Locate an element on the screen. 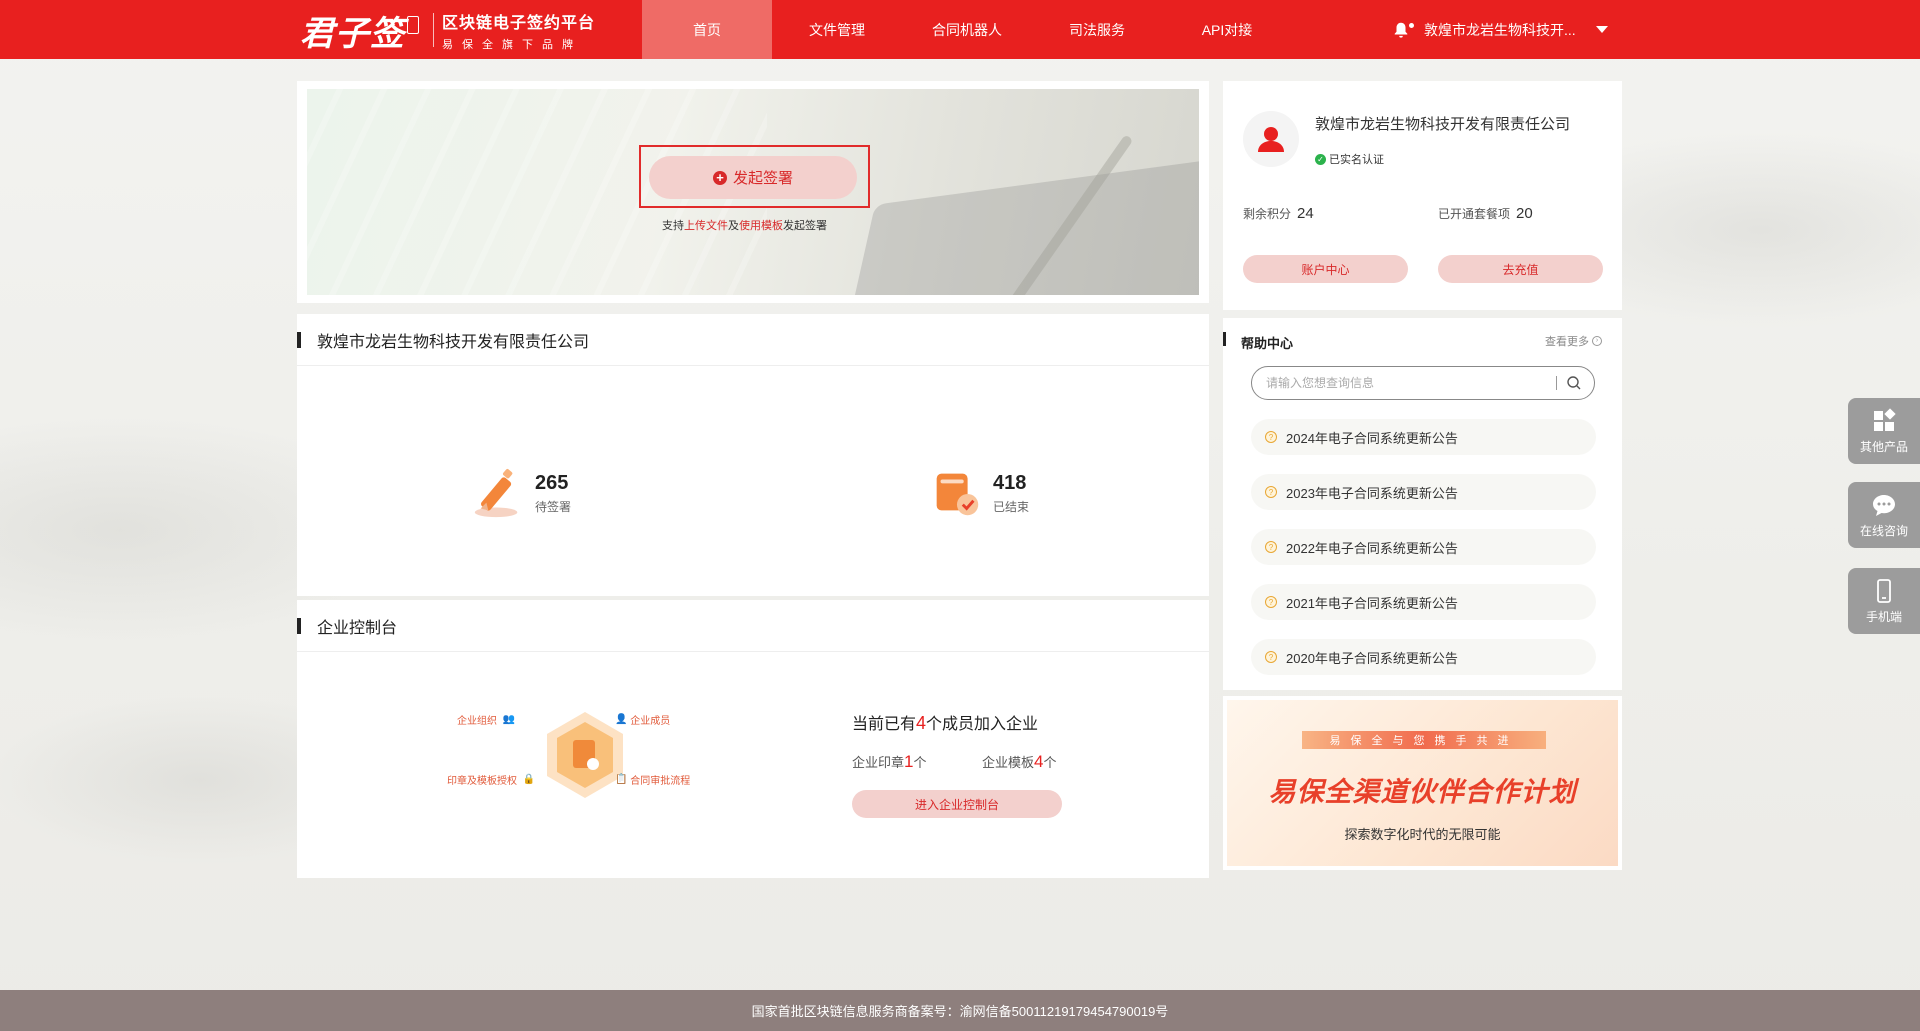  brand-stamp-icon is located at coordinates (413, 25).